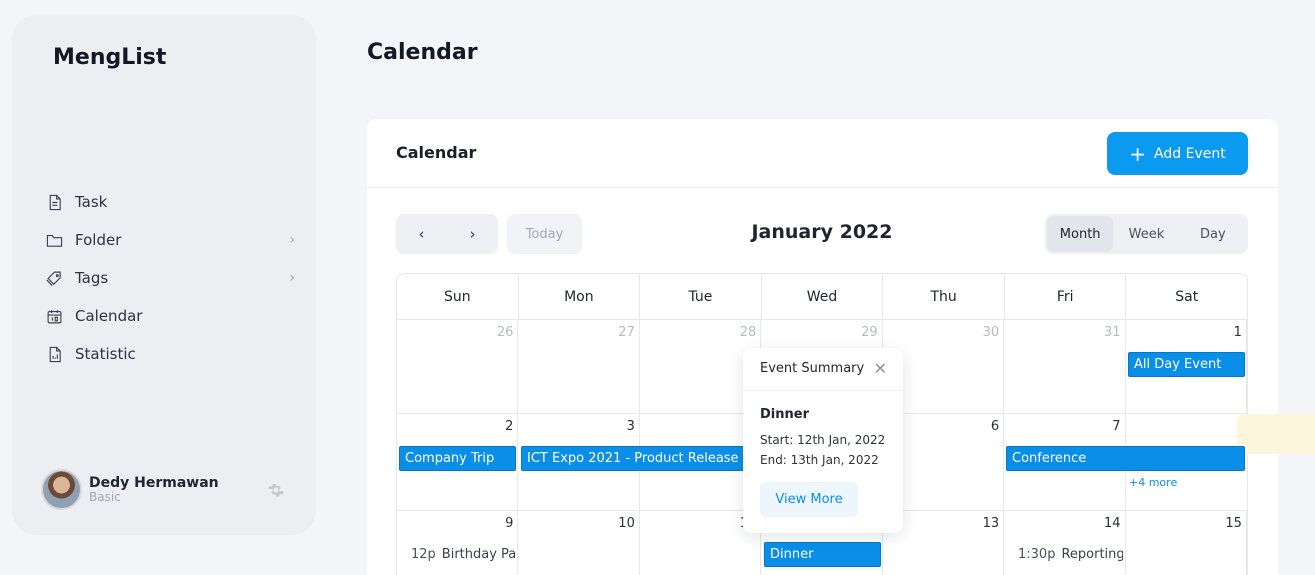  I want to click on day-number: 2, so click(509, 426).